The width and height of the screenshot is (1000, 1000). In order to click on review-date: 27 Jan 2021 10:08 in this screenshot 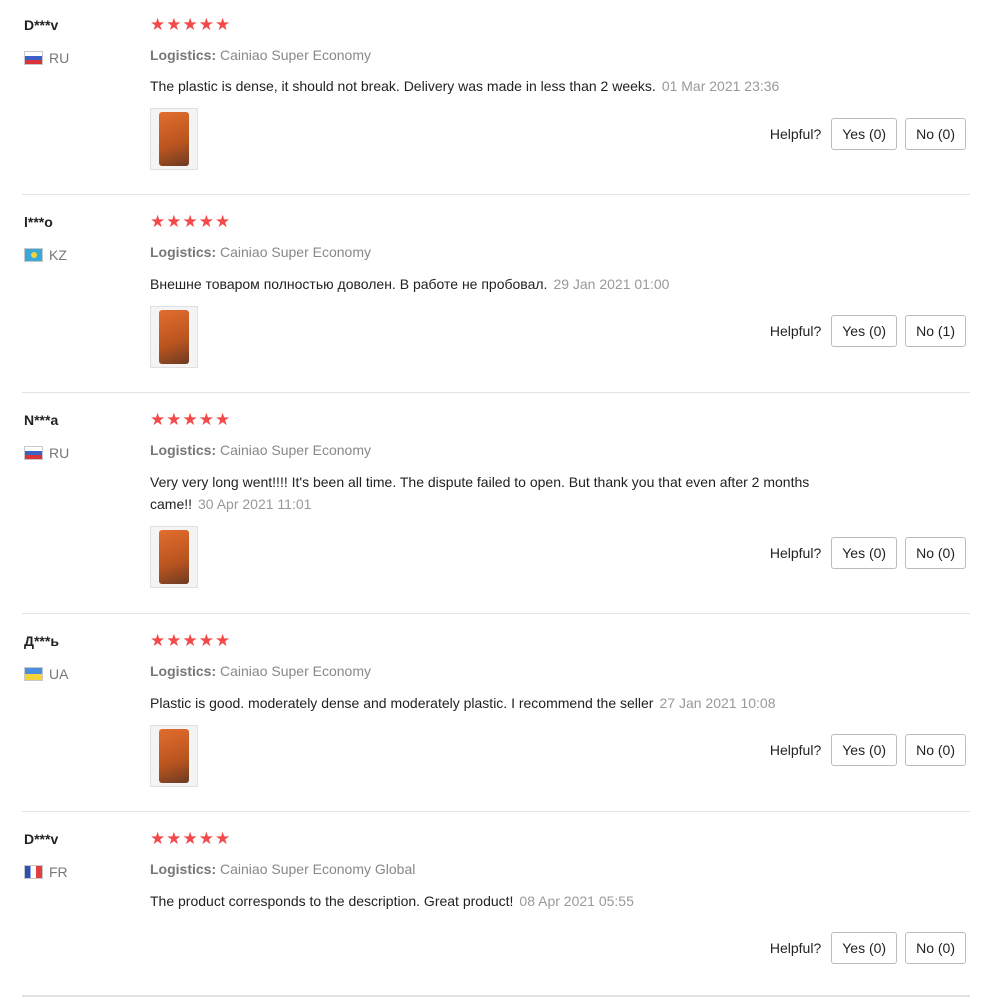, I will do `click(717, 703)`.